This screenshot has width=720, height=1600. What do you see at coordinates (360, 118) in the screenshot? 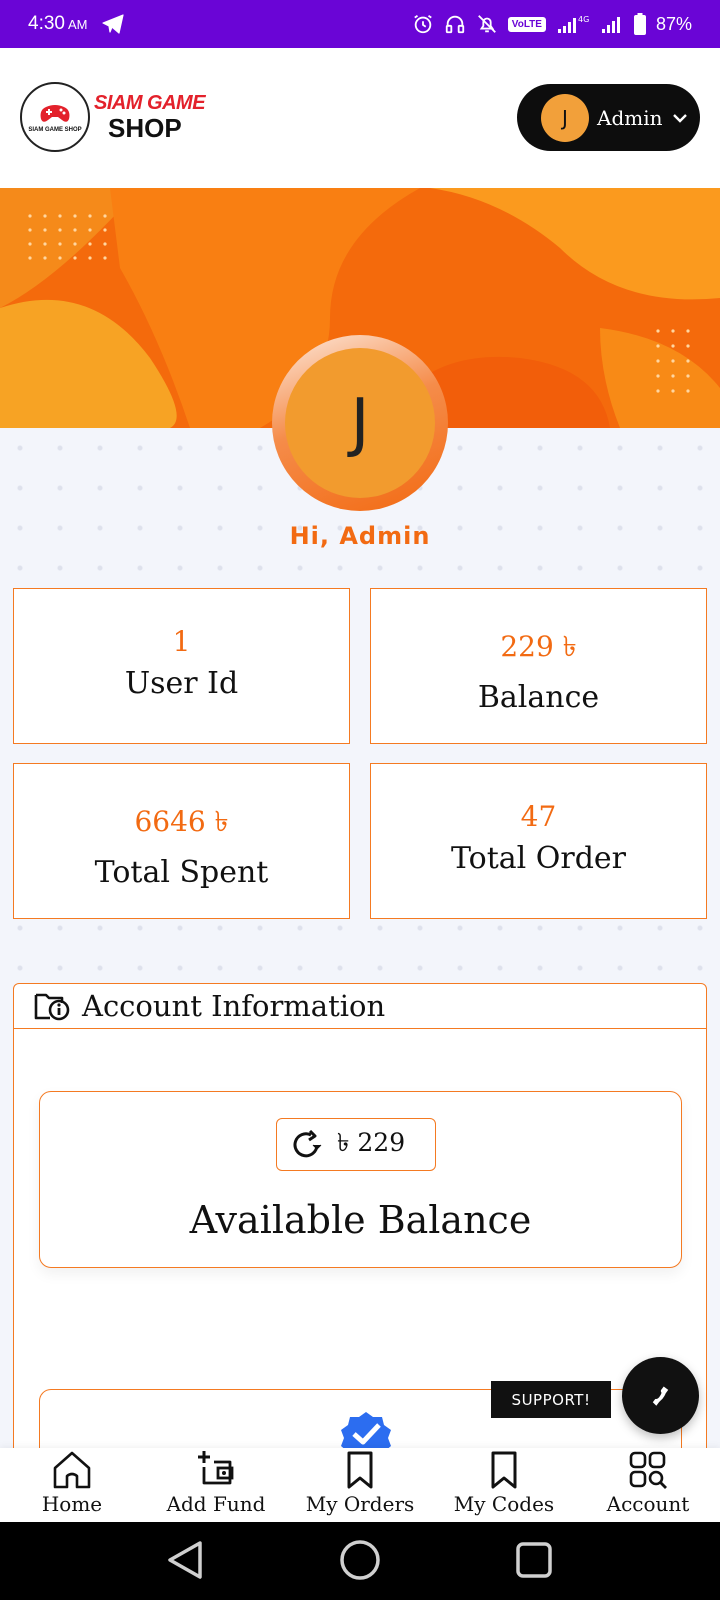
I see `app-header: SIAM GAME SHOP SIAM GAME SHOP J Admin` at bounding box center [360, 118].